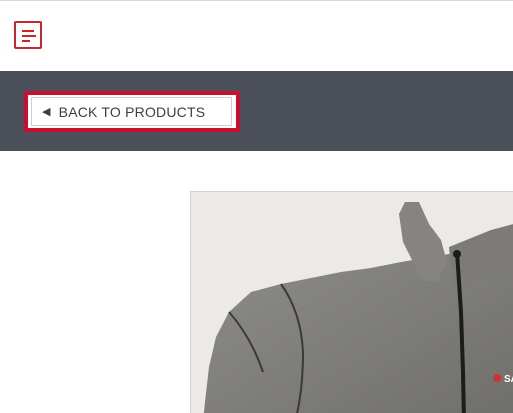 Image resolution: width=513 pixels, height=413 pixels. I want to click on back-button-label: BACK TO PRODUCTS, so click(132, 111).